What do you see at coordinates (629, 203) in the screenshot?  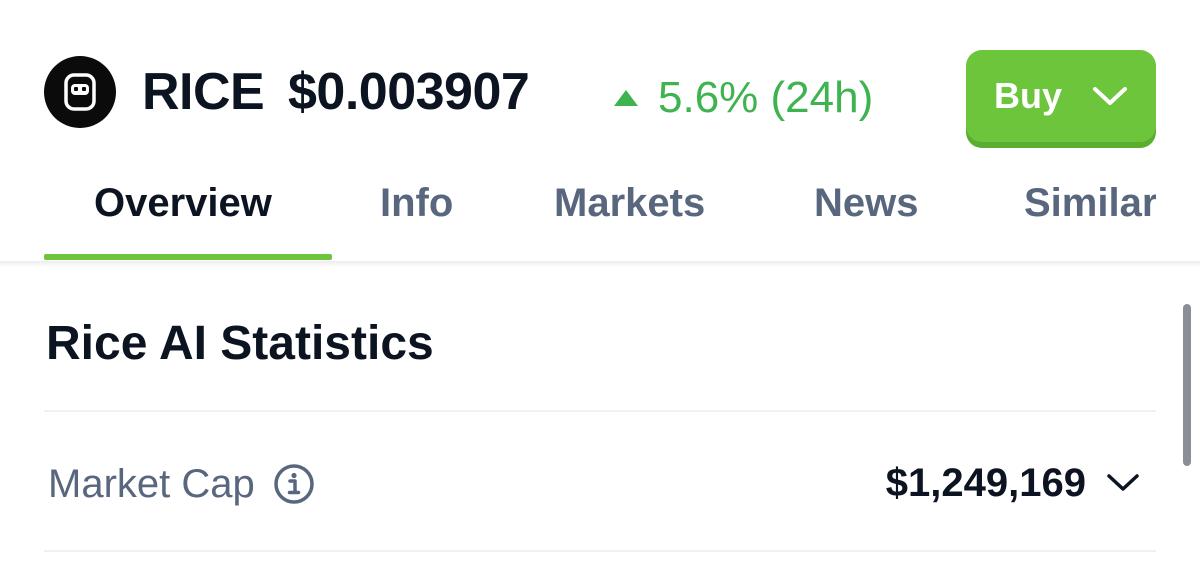 I see `tab-markets: Markets` at bounding box center [629, 203].